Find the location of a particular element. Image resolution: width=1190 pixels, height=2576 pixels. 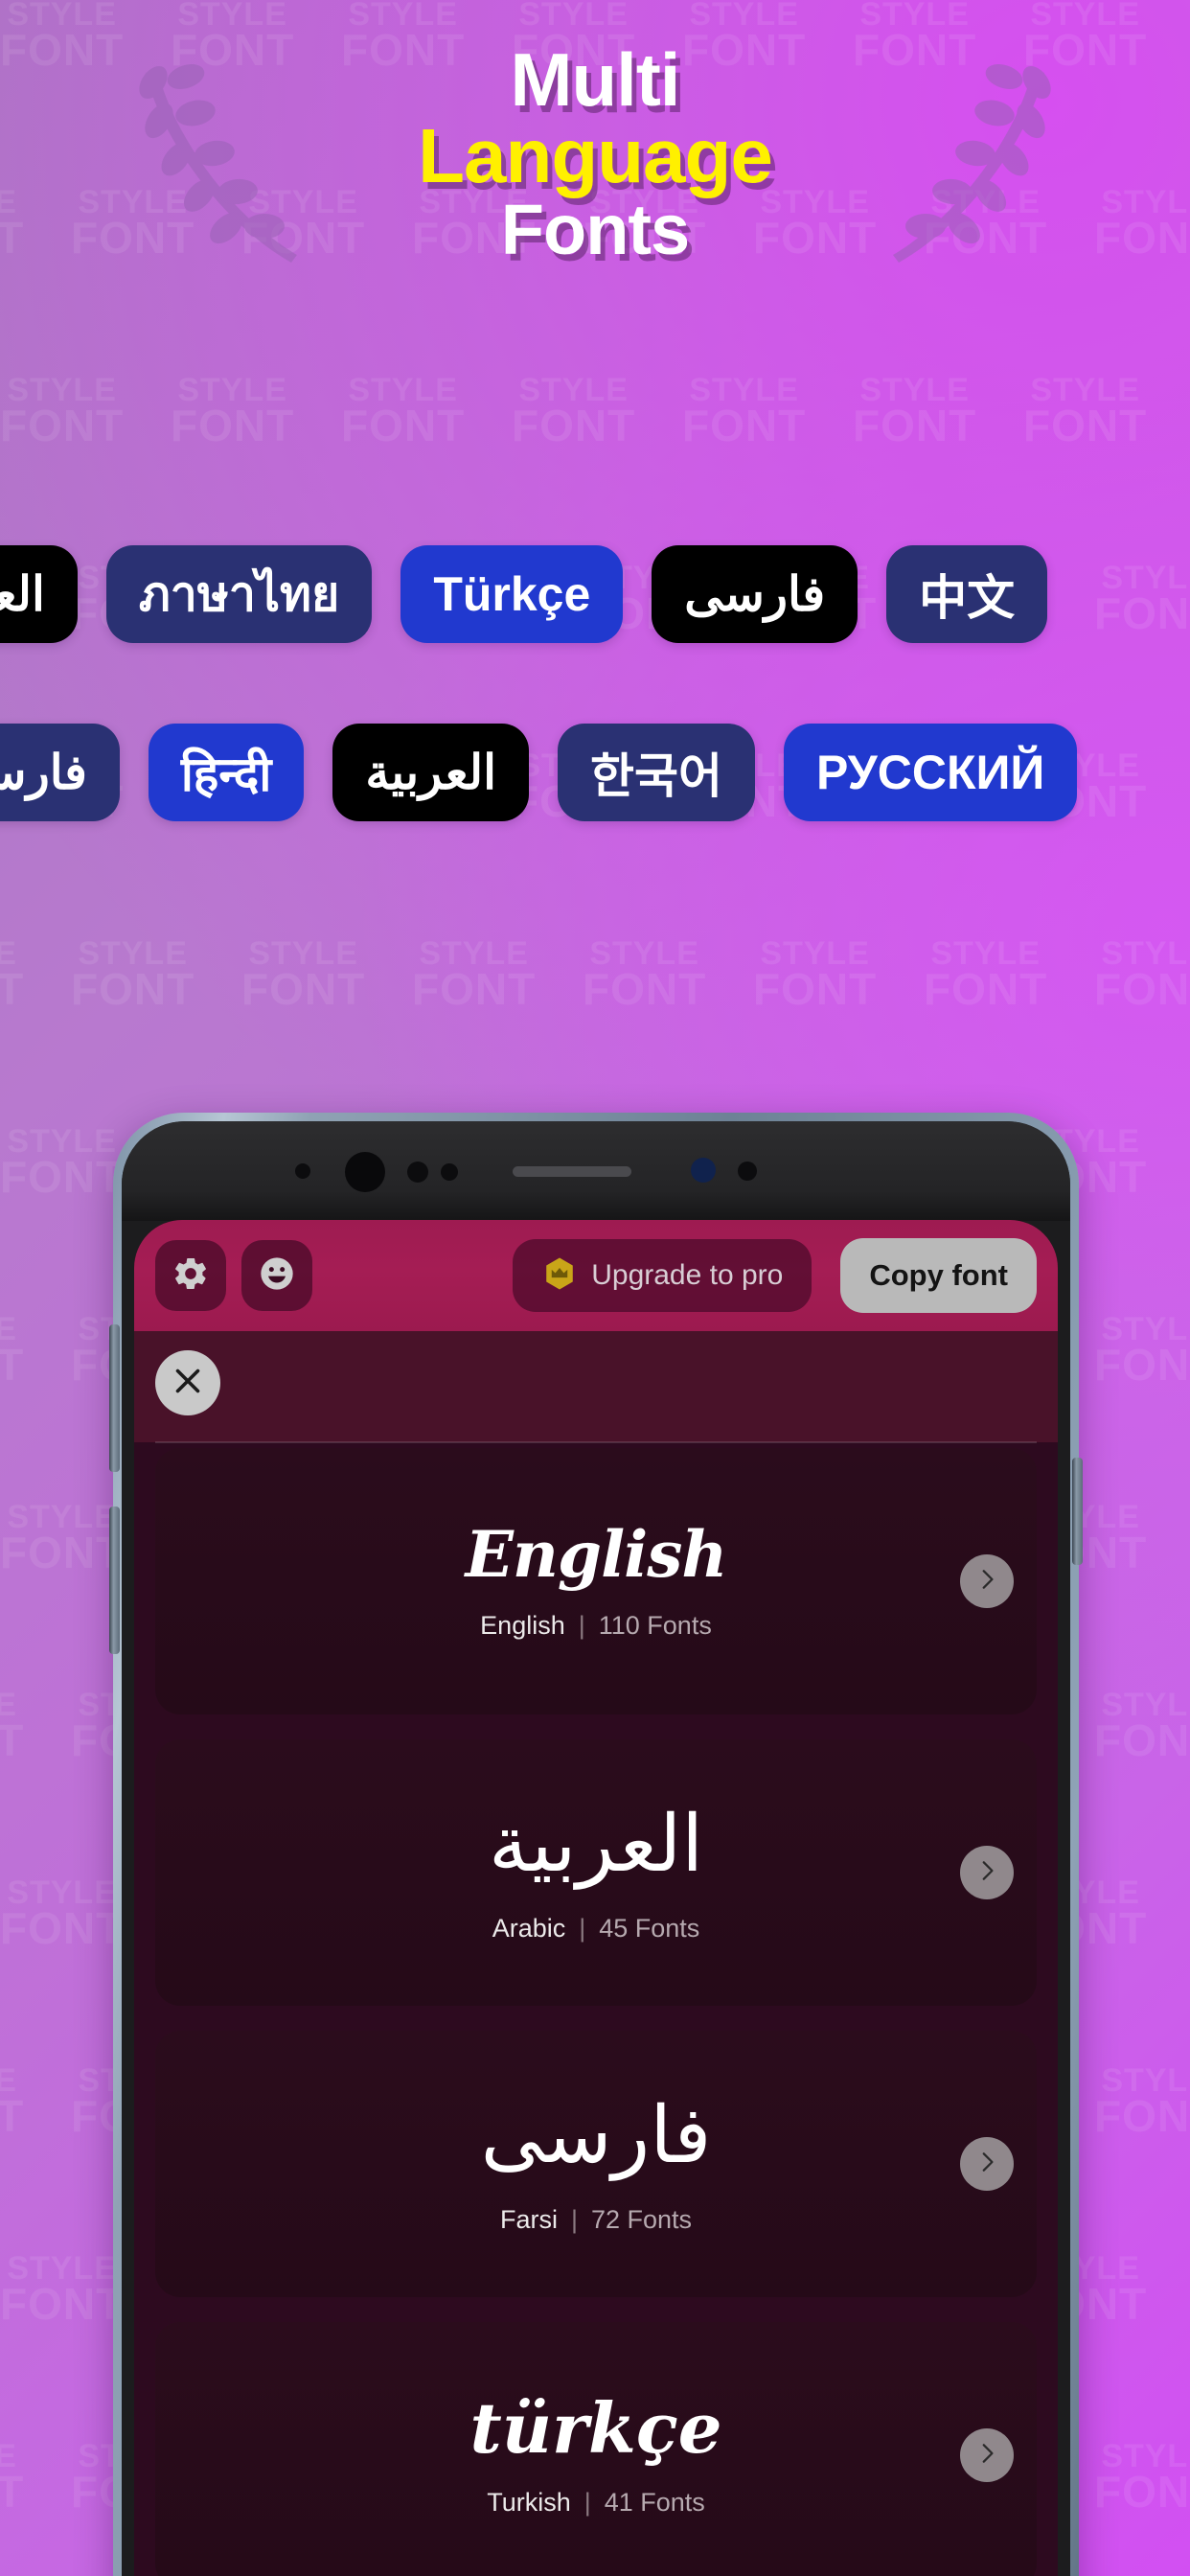

language-card-meta: Arabic | 45 Fonts is located at coordinates (596, 1929).